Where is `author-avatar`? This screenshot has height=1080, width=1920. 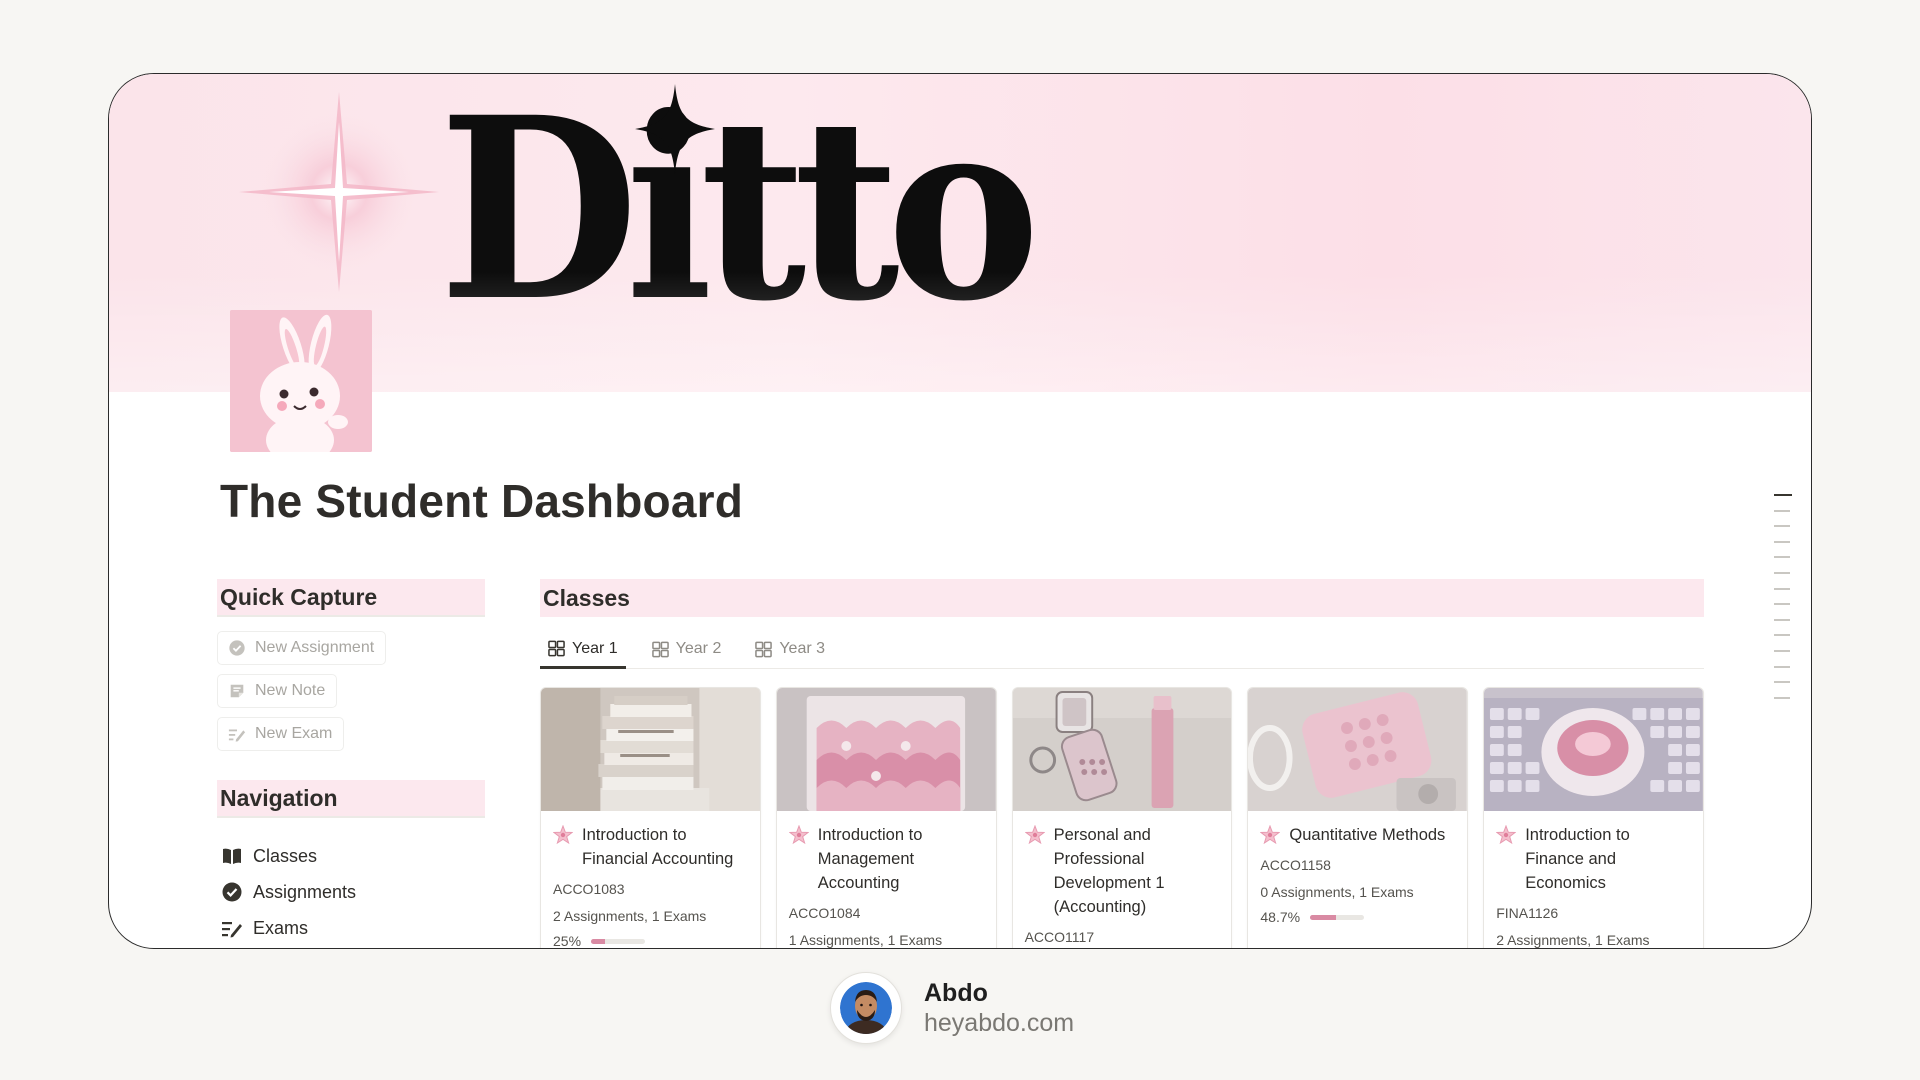
author-avatar is located at coordinates (866, 1008).